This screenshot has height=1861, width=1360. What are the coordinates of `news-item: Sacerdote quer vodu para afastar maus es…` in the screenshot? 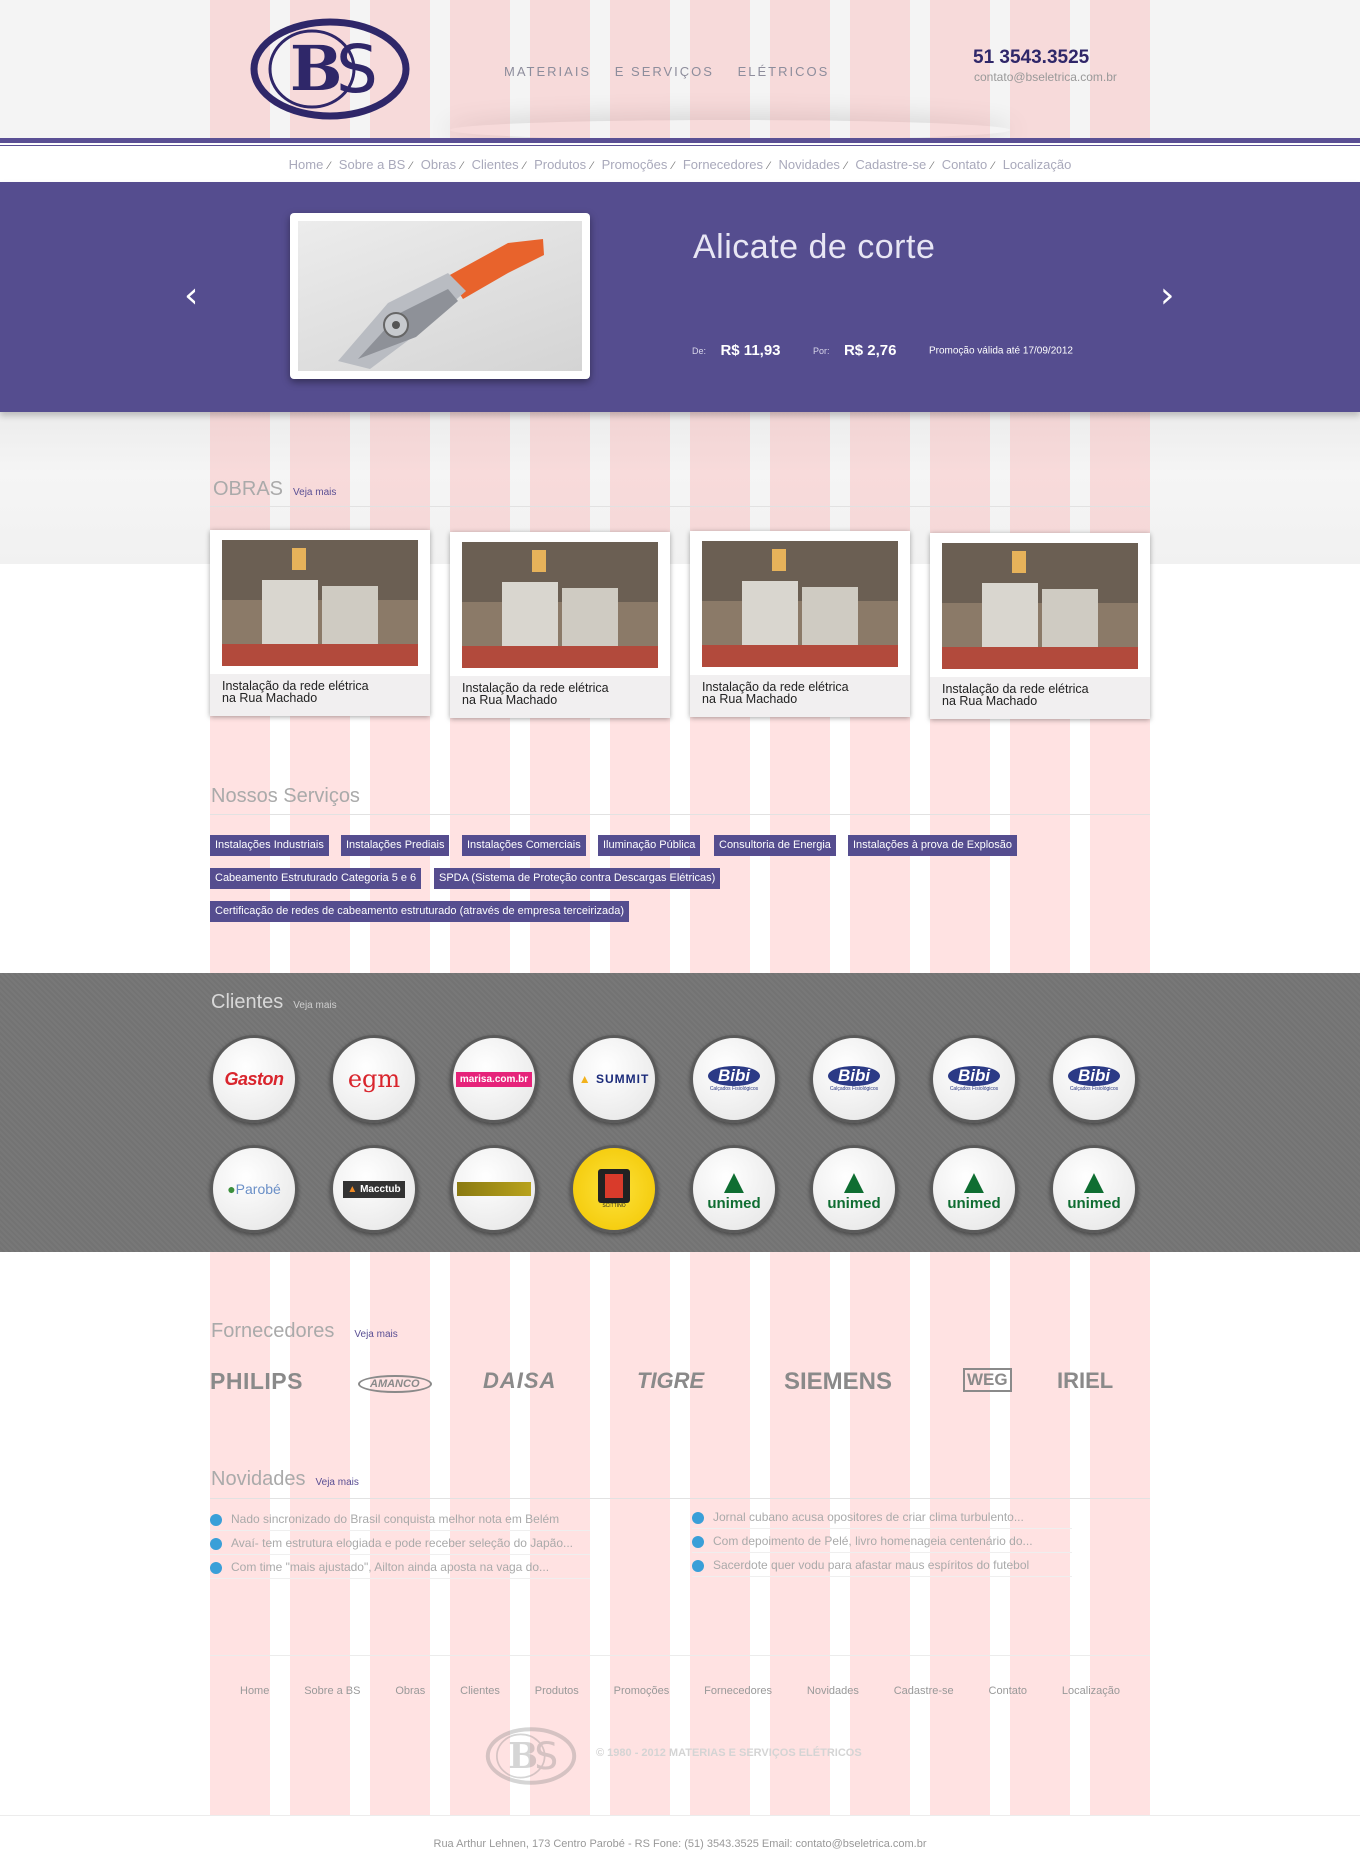 It's located at (882, 1570).